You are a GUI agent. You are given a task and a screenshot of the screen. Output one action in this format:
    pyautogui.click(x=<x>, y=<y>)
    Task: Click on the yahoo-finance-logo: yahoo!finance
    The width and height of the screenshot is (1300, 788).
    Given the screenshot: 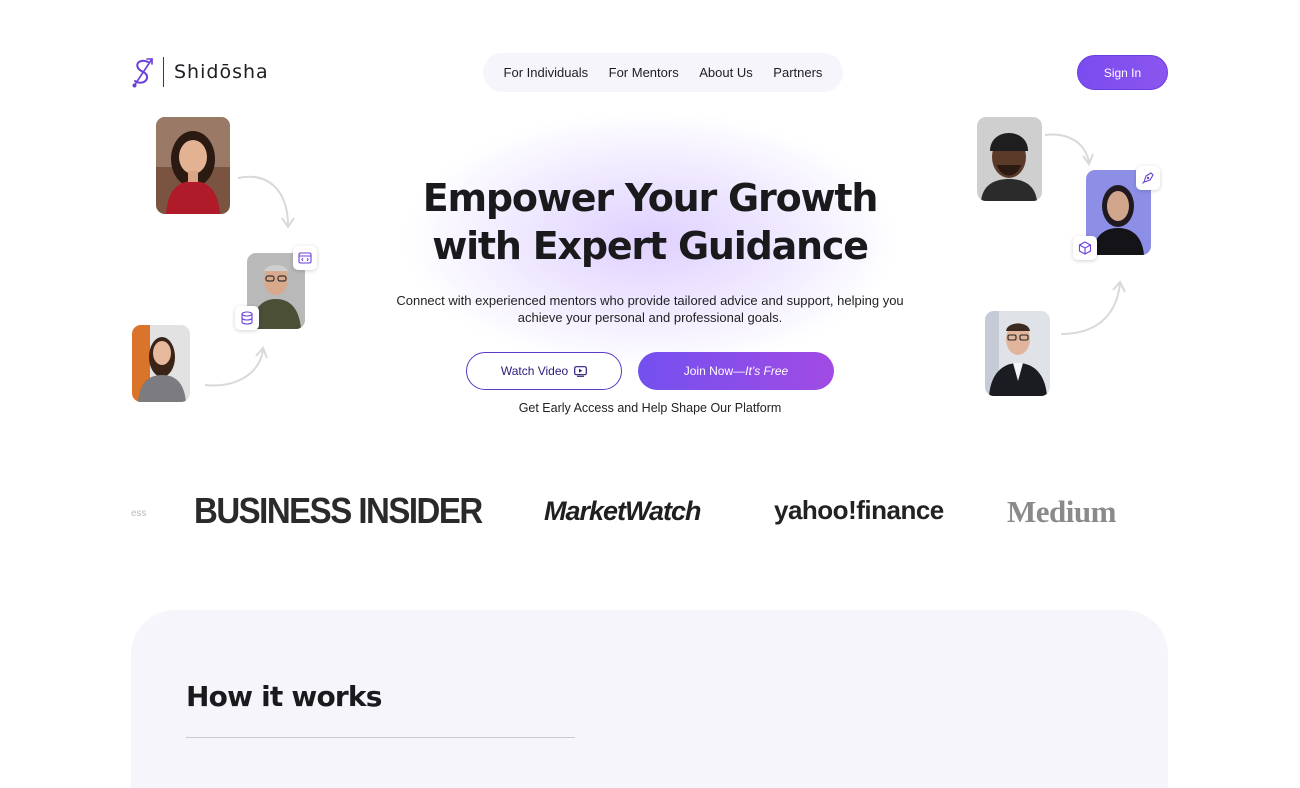 What is the action you would take?
    pyautogui.click(x=859, y=510)
    